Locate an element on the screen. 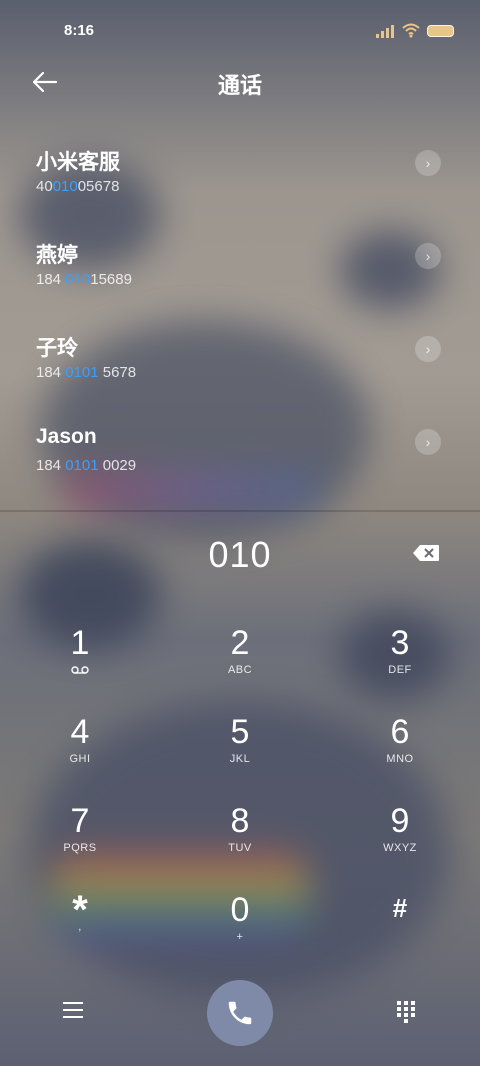 This screenshot has height=1066, width=480. signal-icon is located at coordinates (385, 31).